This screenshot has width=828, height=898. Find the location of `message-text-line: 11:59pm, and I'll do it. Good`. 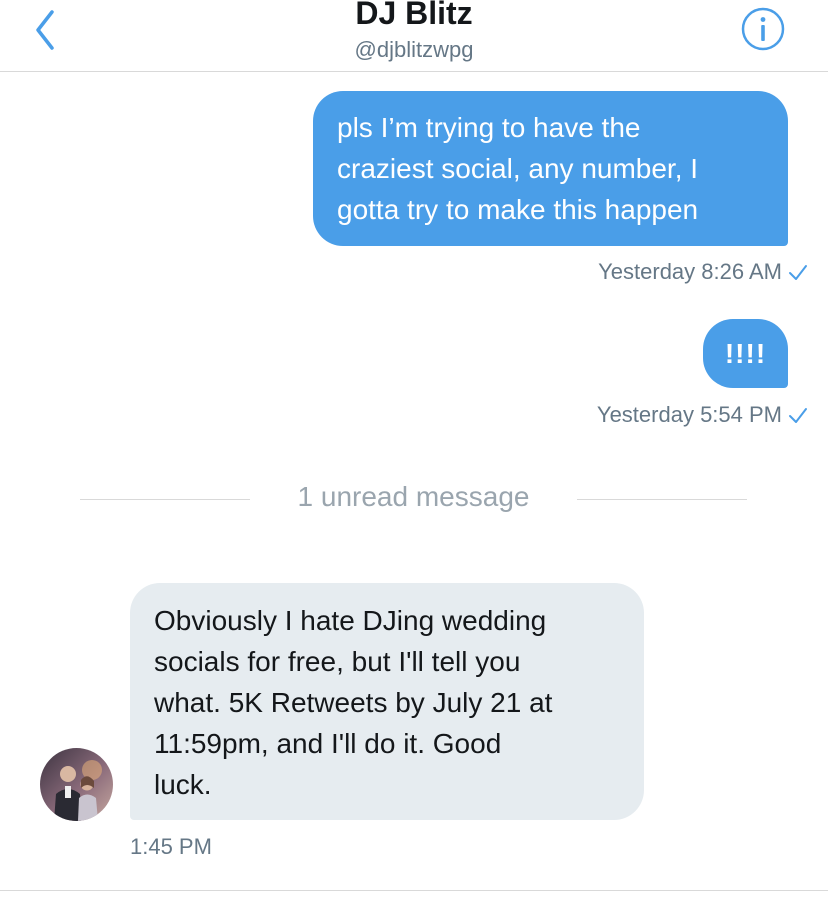

message-text-line: 11:59pm, and I'll do it. Good is located at coordinates (328, 743).